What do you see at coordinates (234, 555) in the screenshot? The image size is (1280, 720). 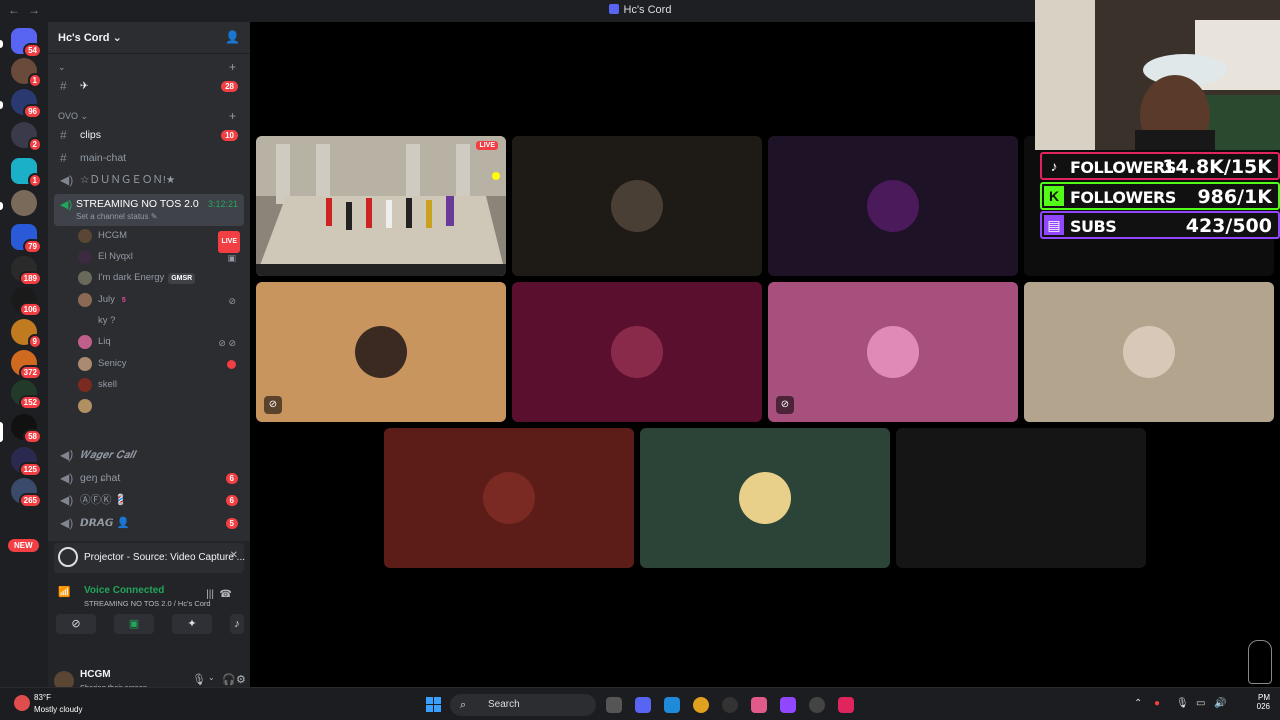 I see `close-icon: ✕` at bounding box center [234, 555].